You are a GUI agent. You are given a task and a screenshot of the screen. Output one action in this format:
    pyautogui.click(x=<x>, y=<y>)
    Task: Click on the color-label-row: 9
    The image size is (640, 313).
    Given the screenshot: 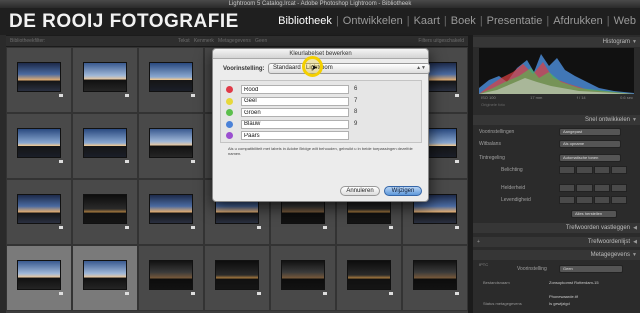 What is the action you would take?
    pyautogui.click(x=321, y=124)
    